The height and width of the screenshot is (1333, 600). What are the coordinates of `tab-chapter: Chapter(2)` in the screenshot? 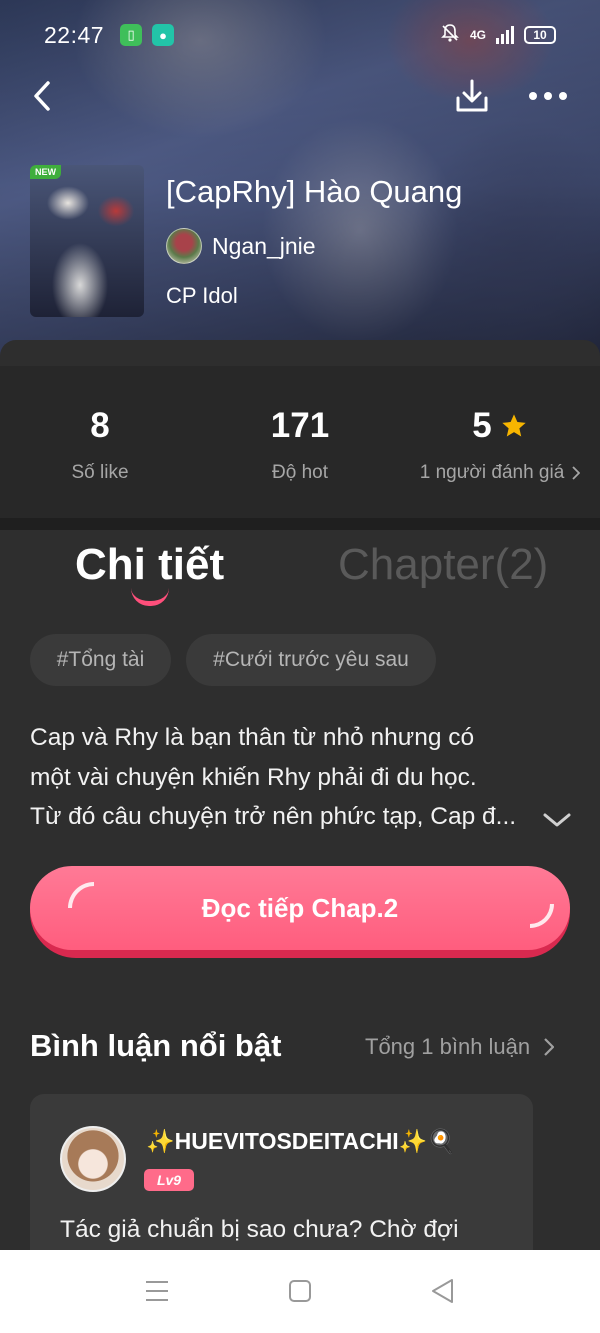 It's located at (443, 565).